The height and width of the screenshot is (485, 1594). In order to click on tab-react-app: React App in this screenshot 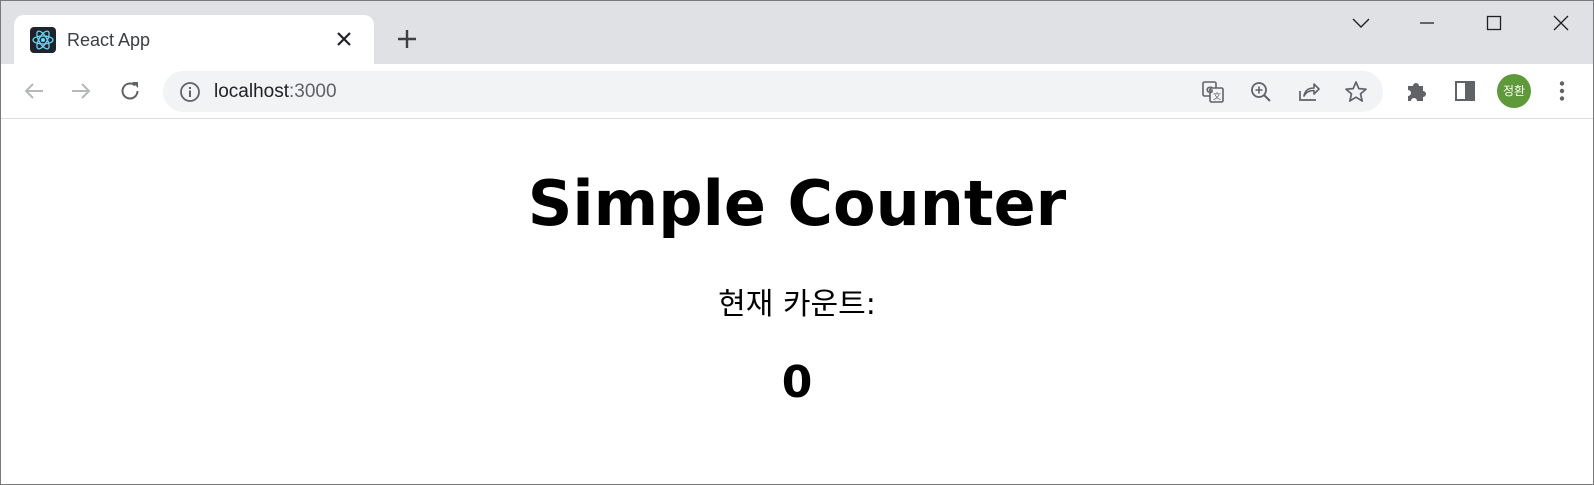, I will do `click(194, 39)`.